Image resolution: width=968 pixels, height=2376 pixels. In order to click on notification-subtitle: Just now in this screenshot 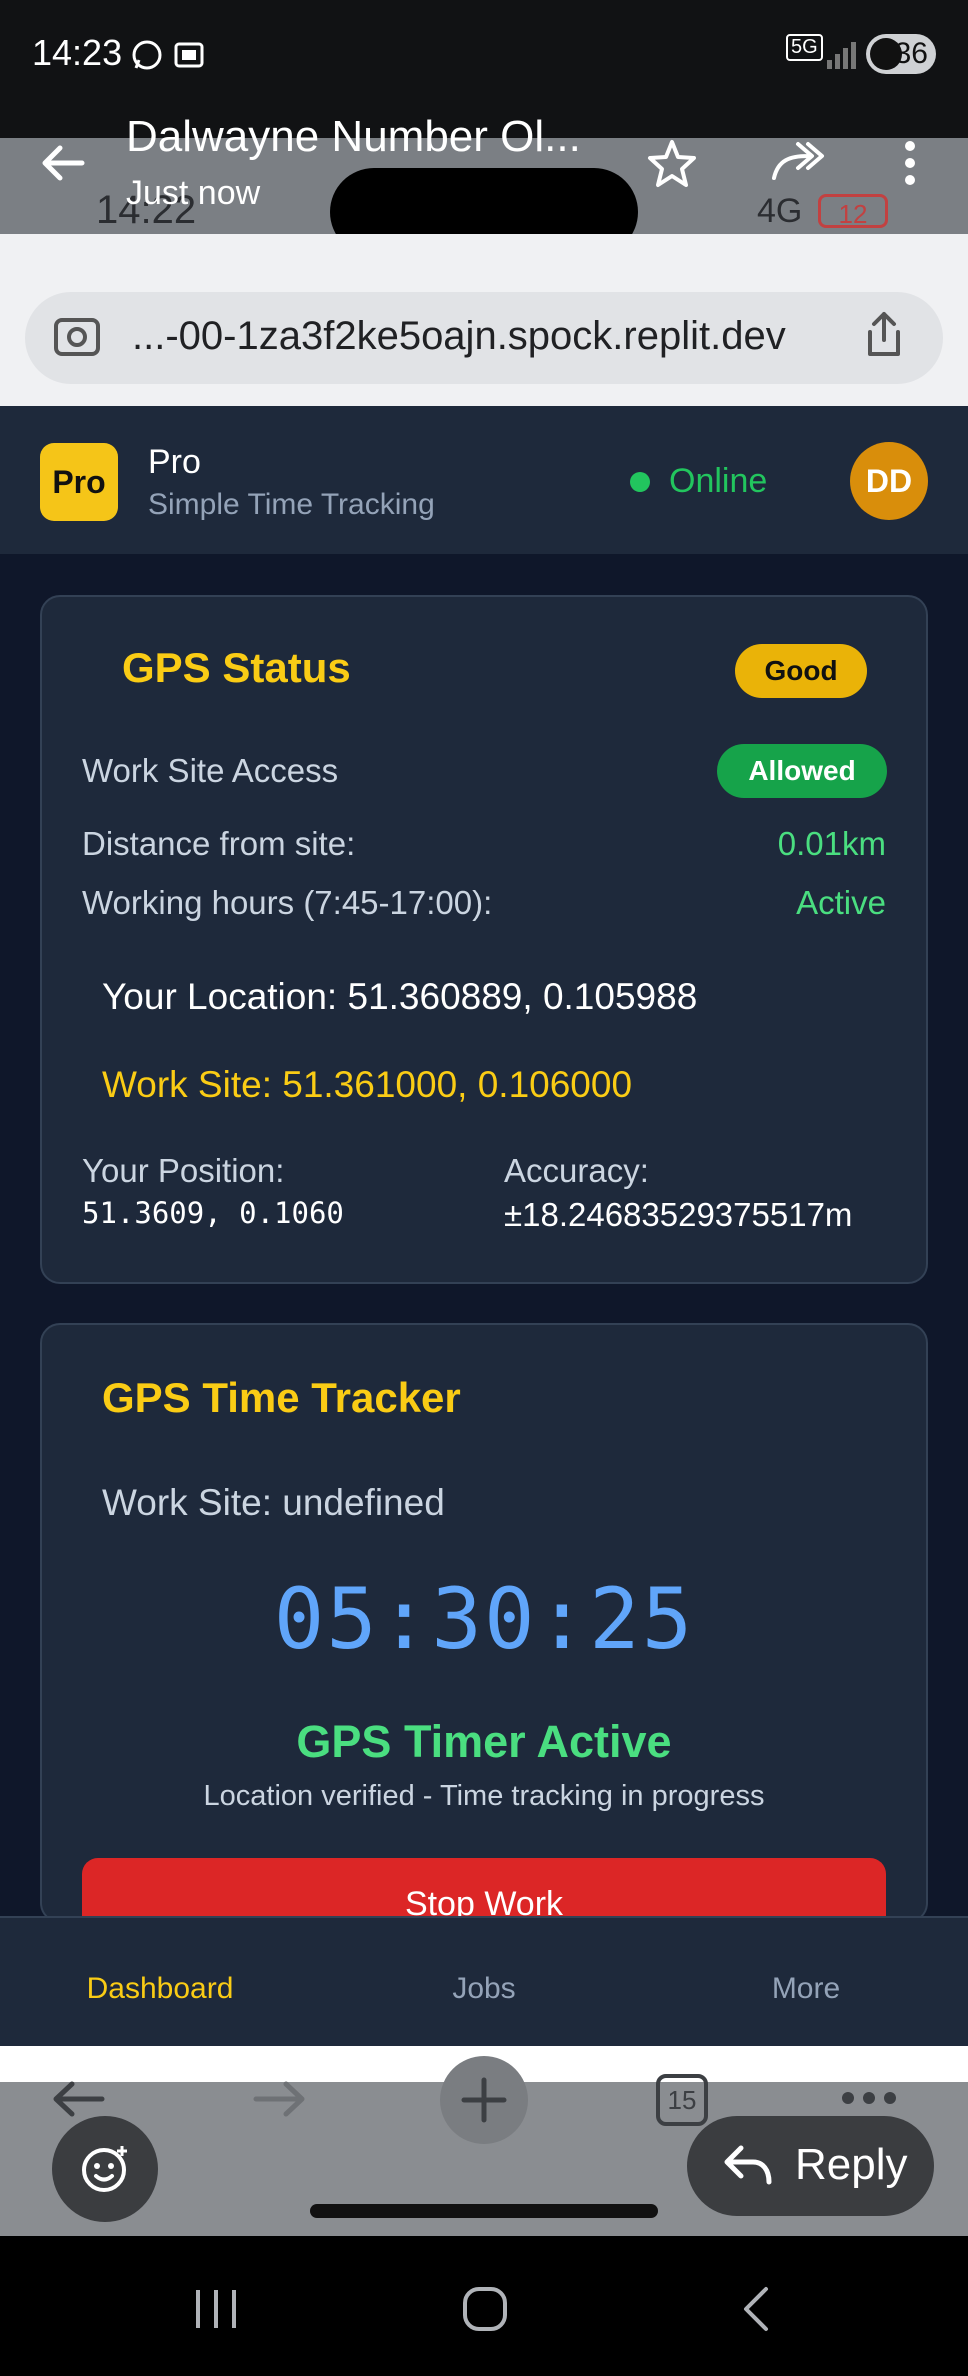, I will do `click(193, 193)`.